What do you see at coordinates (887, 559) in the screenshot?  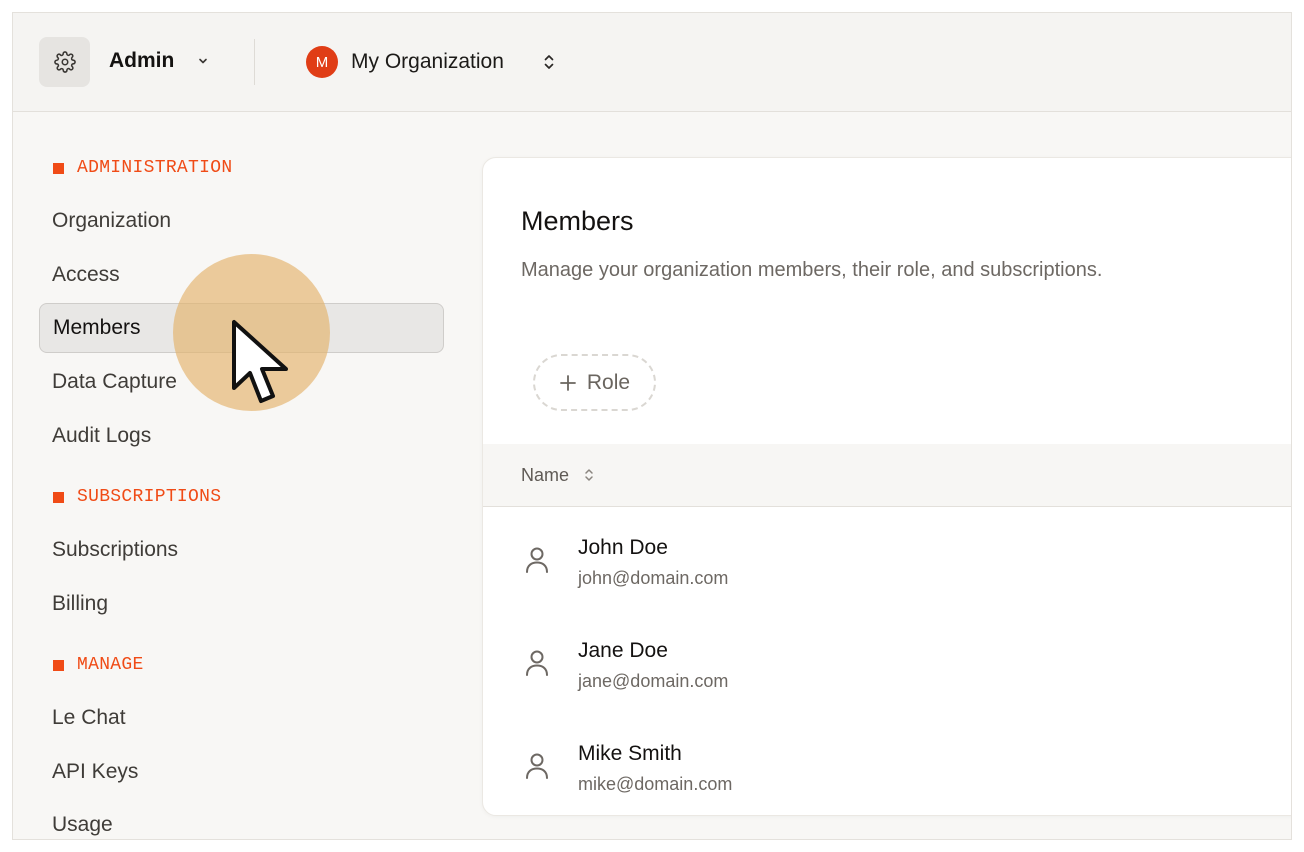 I see `table-row: John Doe john@domain.com` at bounding box center [887, 559].